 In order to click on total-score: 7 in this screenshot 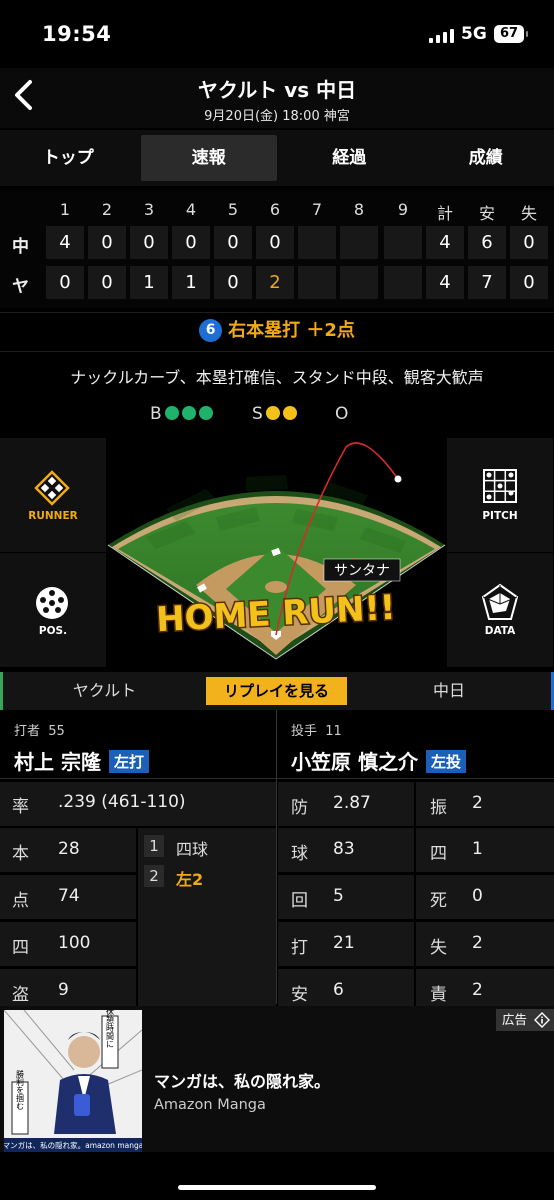, I will do `click(487, 282)`.